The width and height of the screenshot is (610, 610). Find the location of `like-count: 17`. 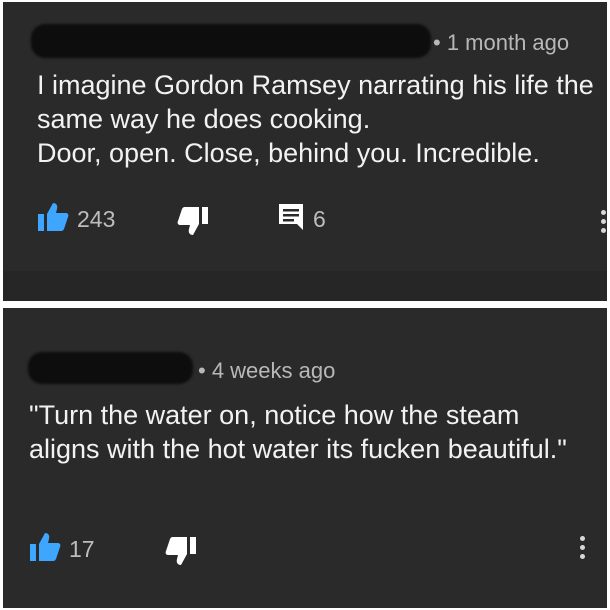

like-count: 17 is located at coordinates (82, 549).